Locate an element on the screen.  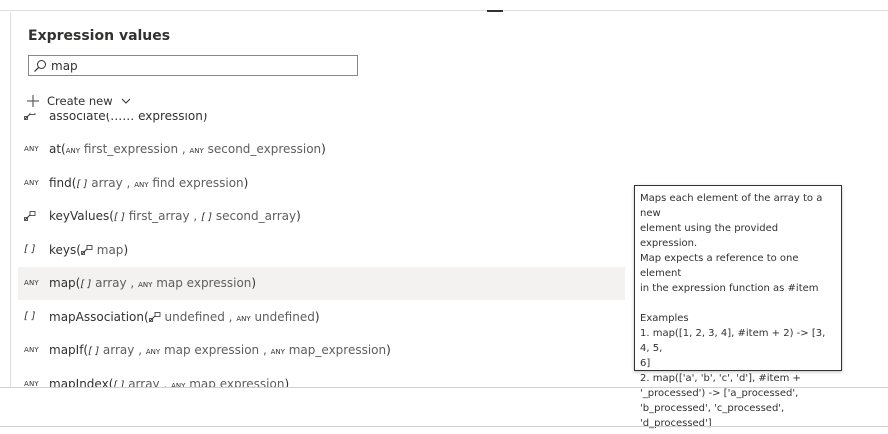
list-item-map: ANY map([ ] array , ANY map expression) is located at coordinates (321, 283).